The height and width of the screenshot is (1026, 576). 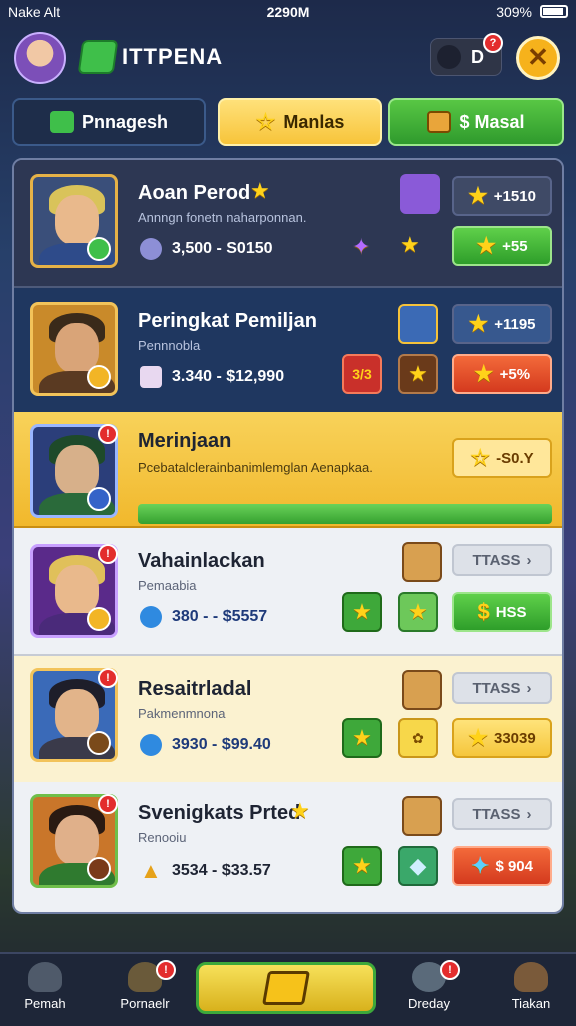 What do you see at coordinates (45, 1003) in the screenshot?
I see `nav-label: Pemah` at bounding box center [45, 1003].